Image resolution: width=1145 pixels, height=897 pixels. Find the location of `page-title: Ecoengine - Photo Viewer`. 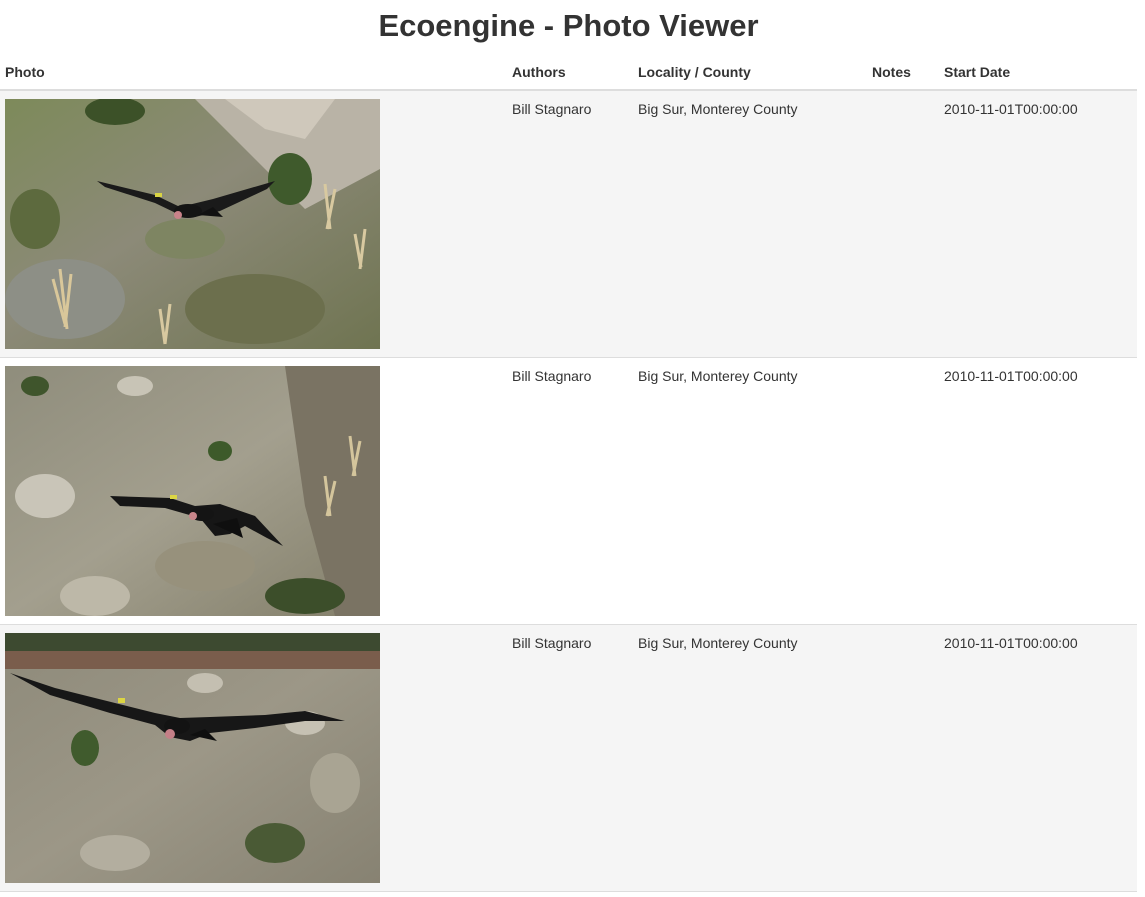

page-title: Ecoengine - Photo Viewer is located at coordinates (568, 25).